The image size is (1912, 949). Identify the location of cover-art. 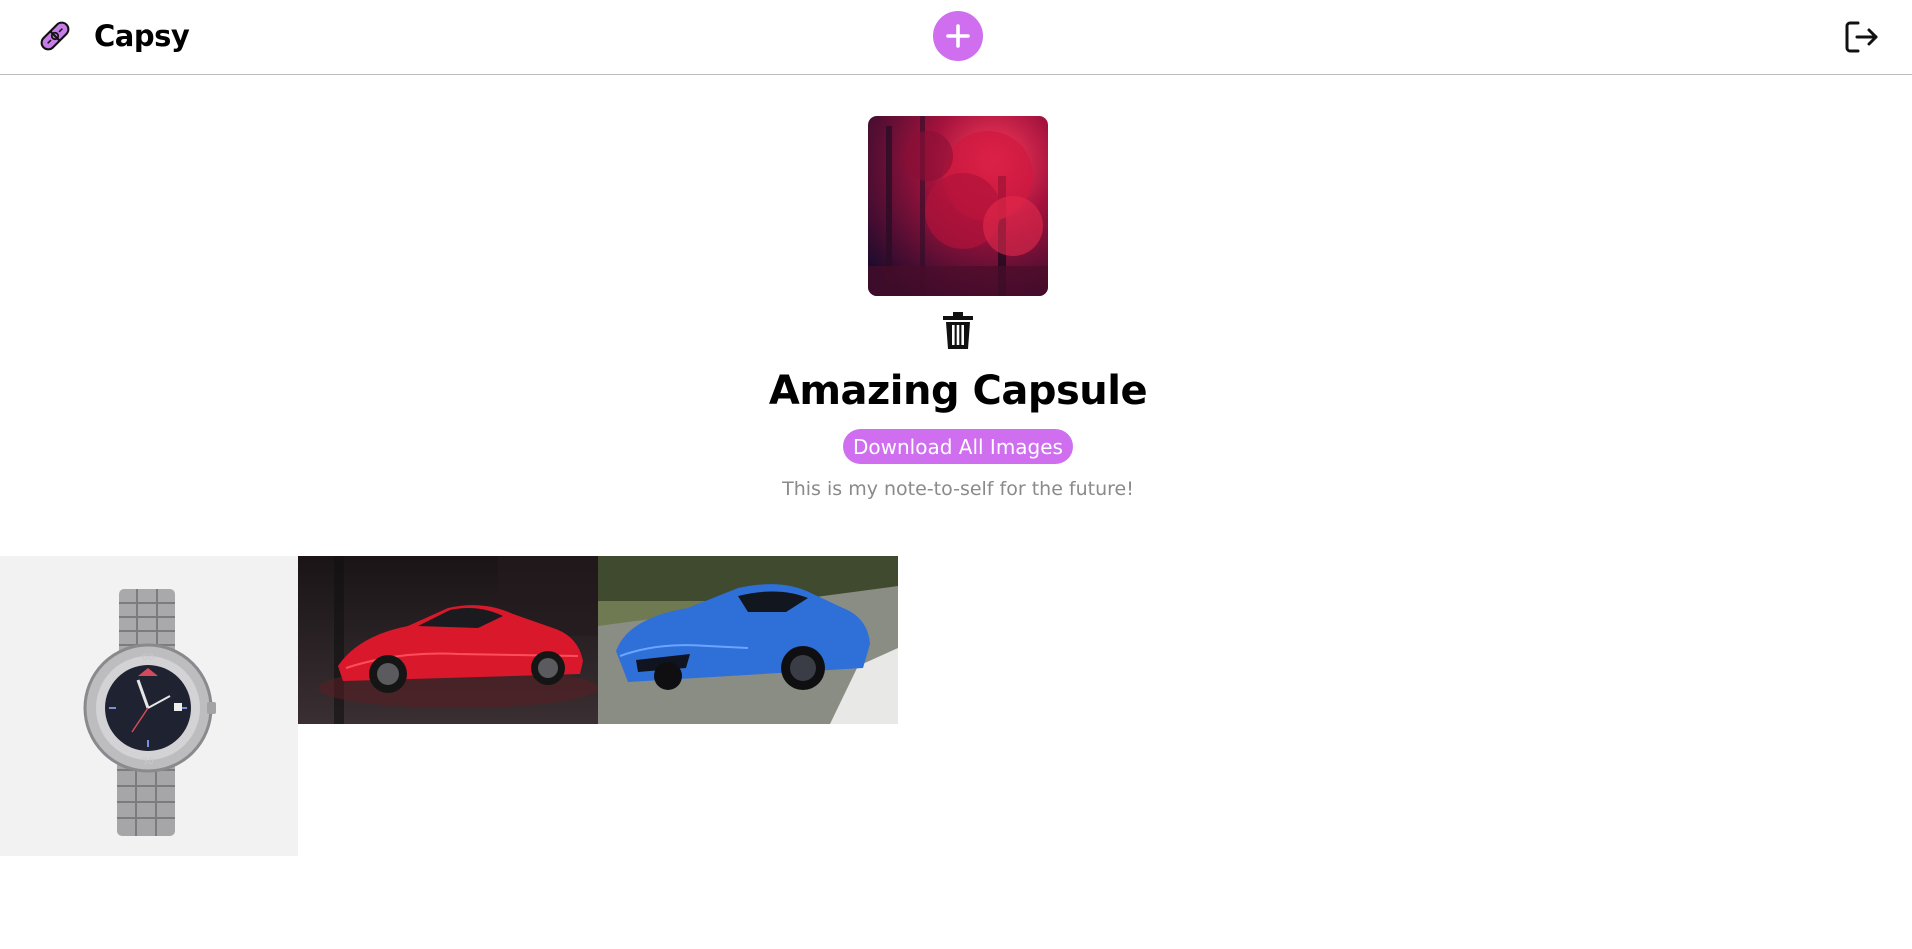
(958, 206).